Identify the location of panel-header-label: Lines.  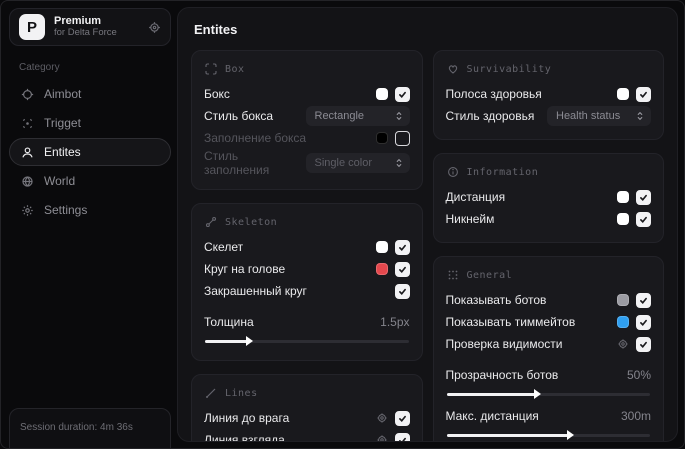
(241, 393).